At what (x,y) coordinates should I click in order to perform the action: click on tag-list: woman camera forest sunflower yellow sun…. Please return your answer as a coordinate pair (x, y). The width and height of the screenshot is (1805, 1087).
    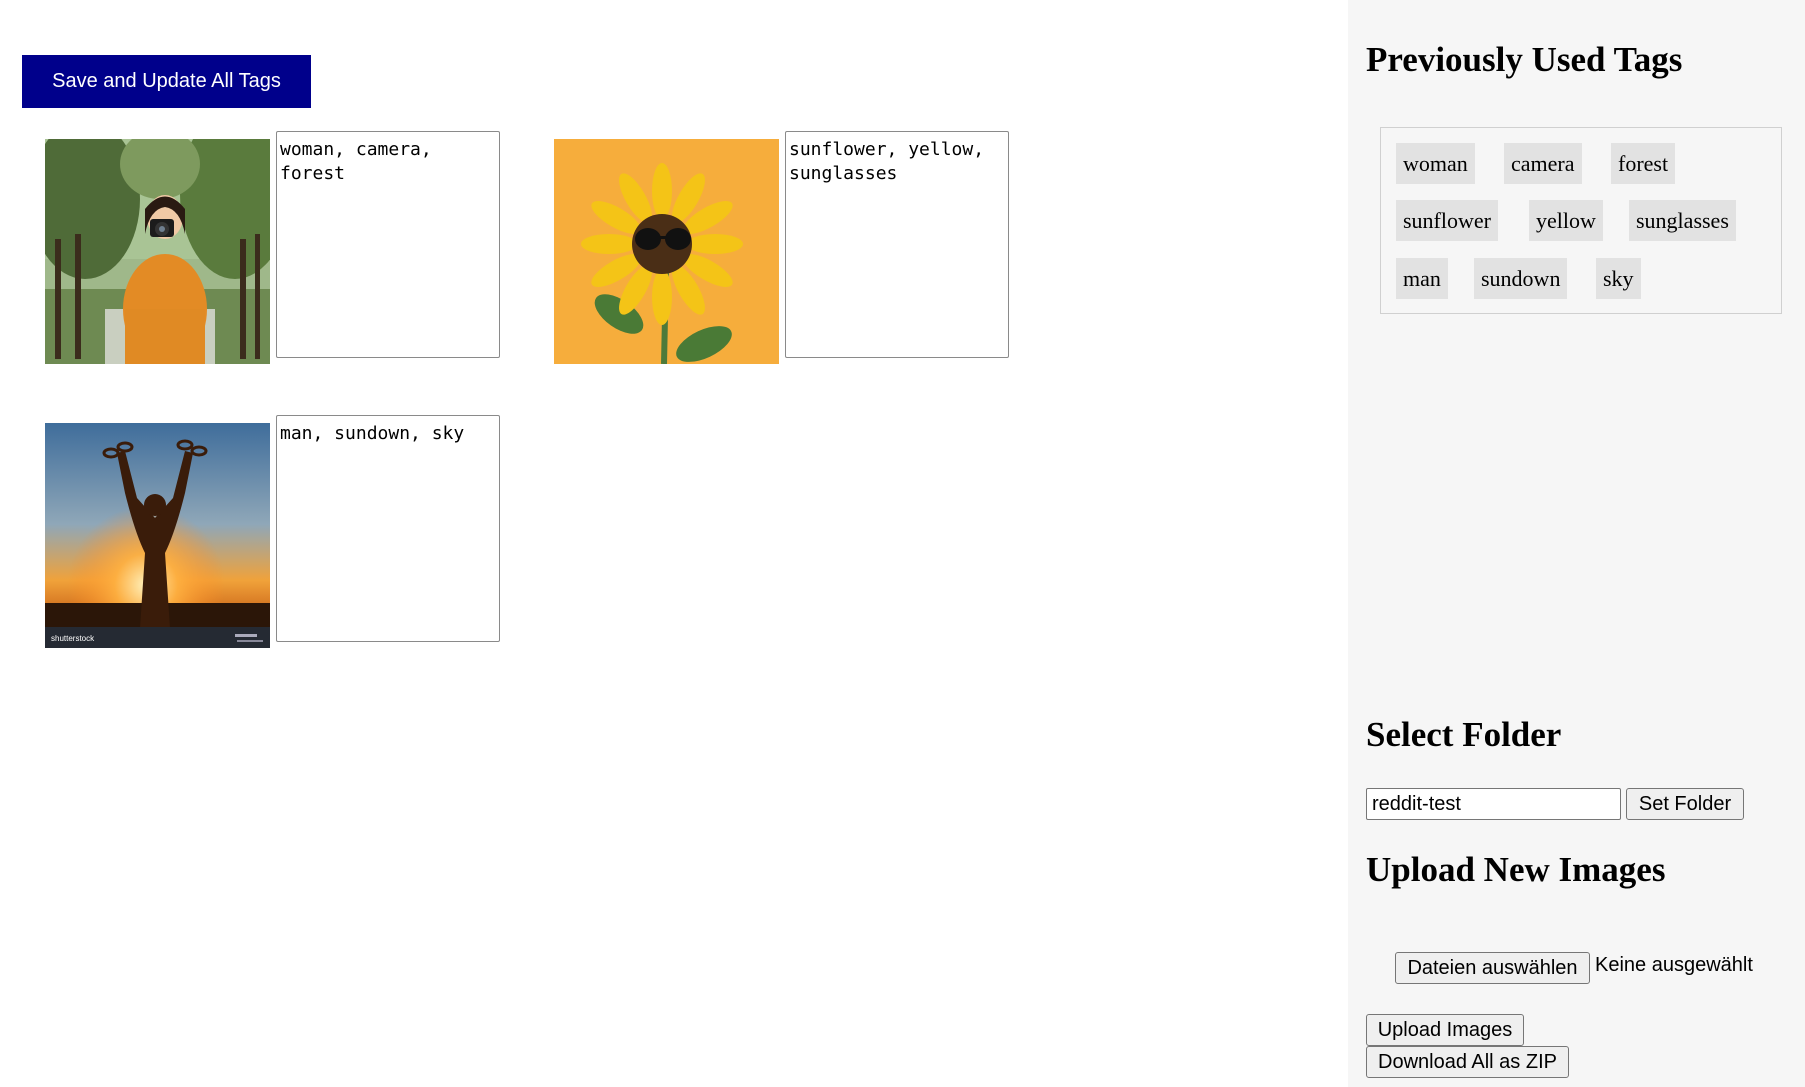
    Looking at the image, I should click on (1581, 220).